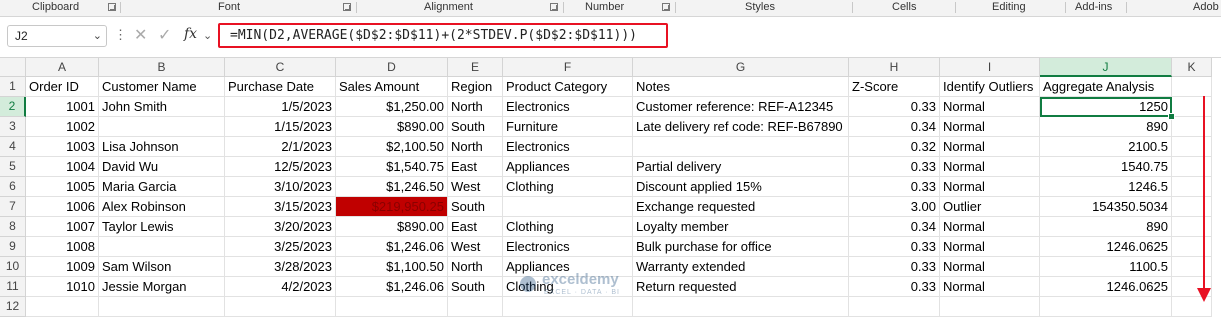 The width and height of the screenshot is (1221, 317). What do you see at coordinates (894, 87) in the screenshot?
I see `header-cell: Z-Score` at bounding box center [894, 87].